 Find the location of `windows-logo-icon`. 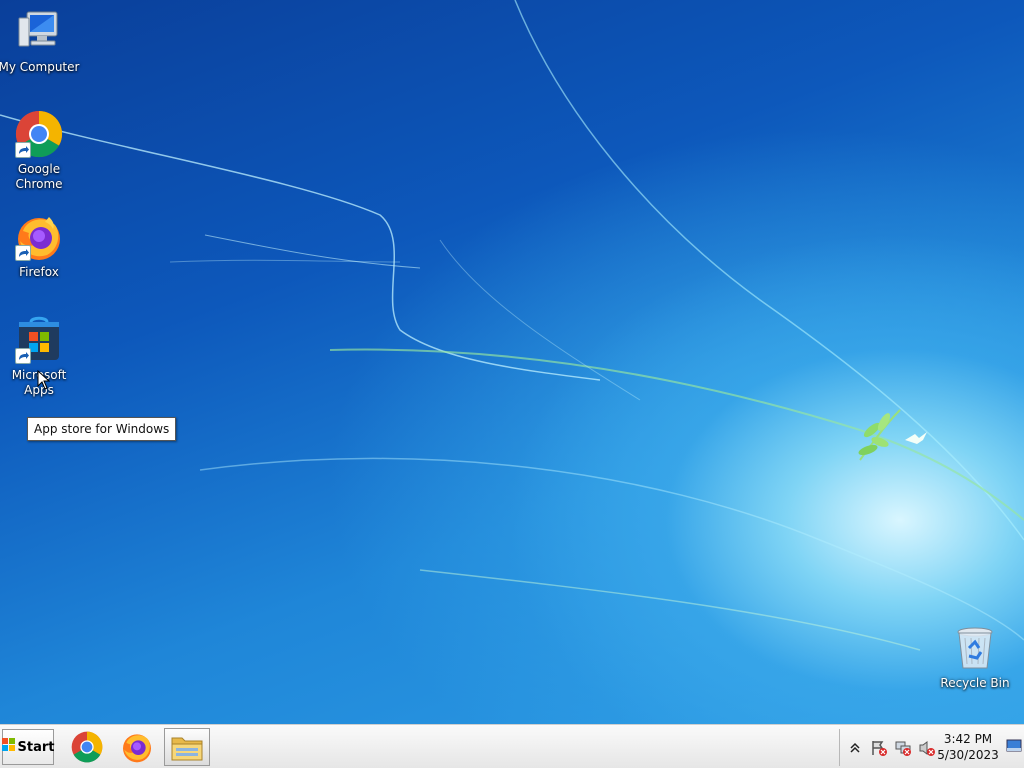

windows-logo-icon is located at coordinates (8, 747).